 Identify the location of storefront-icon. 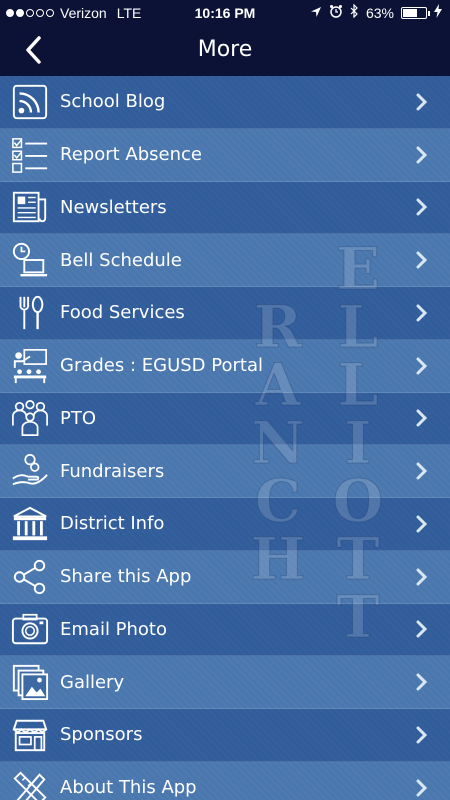
(30, 735).